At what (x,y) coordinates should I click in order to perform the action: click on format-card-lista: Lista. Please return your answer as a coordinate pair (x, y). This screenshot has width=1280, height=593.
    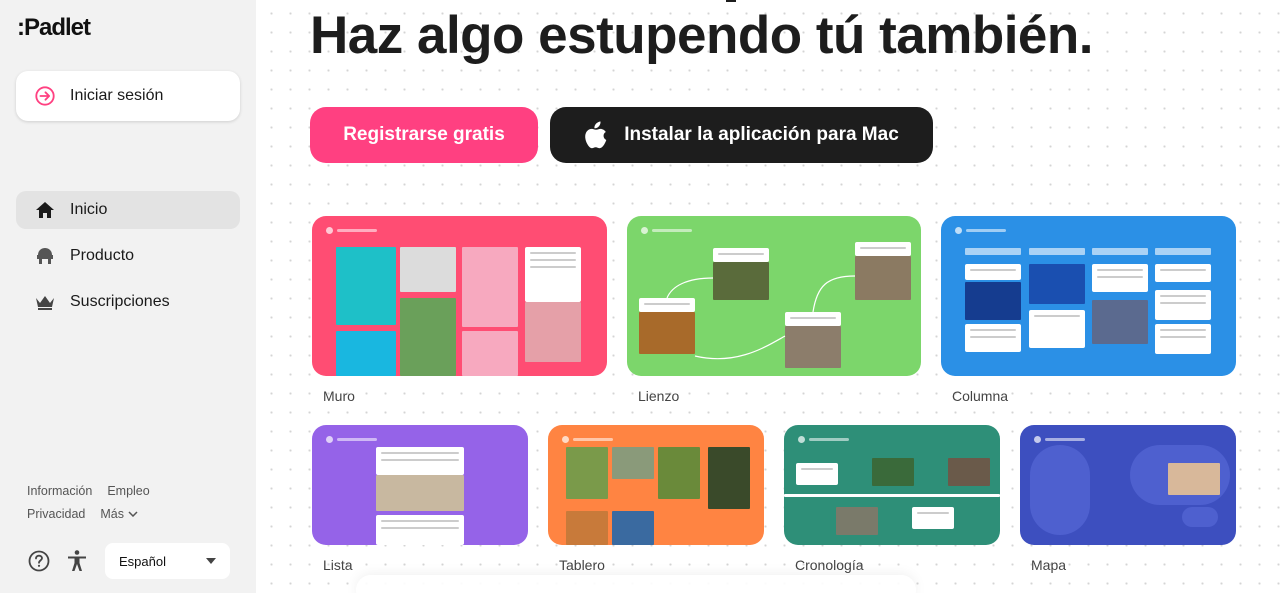
    Looking at the image, I should click on (420, 499).